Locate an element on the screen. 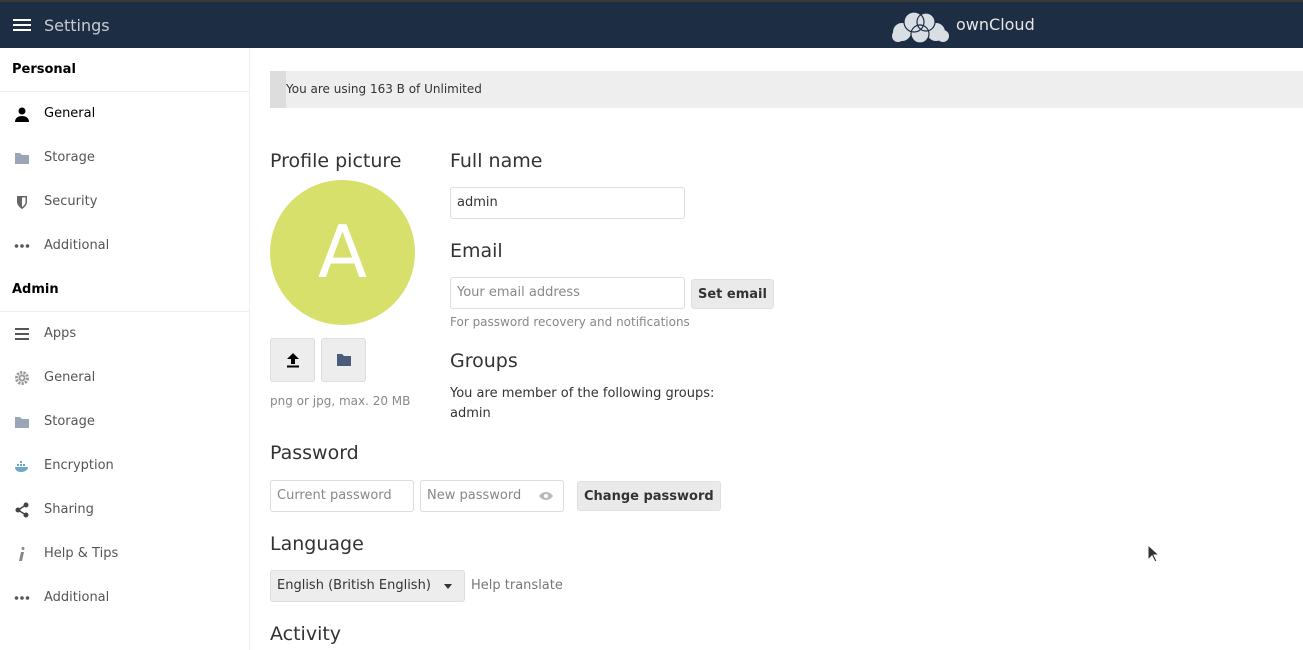 The height and width of the screenshot is (650, 1303). sidebar-item-admin-help: Help & Tips is located at coordinates (124, 554).